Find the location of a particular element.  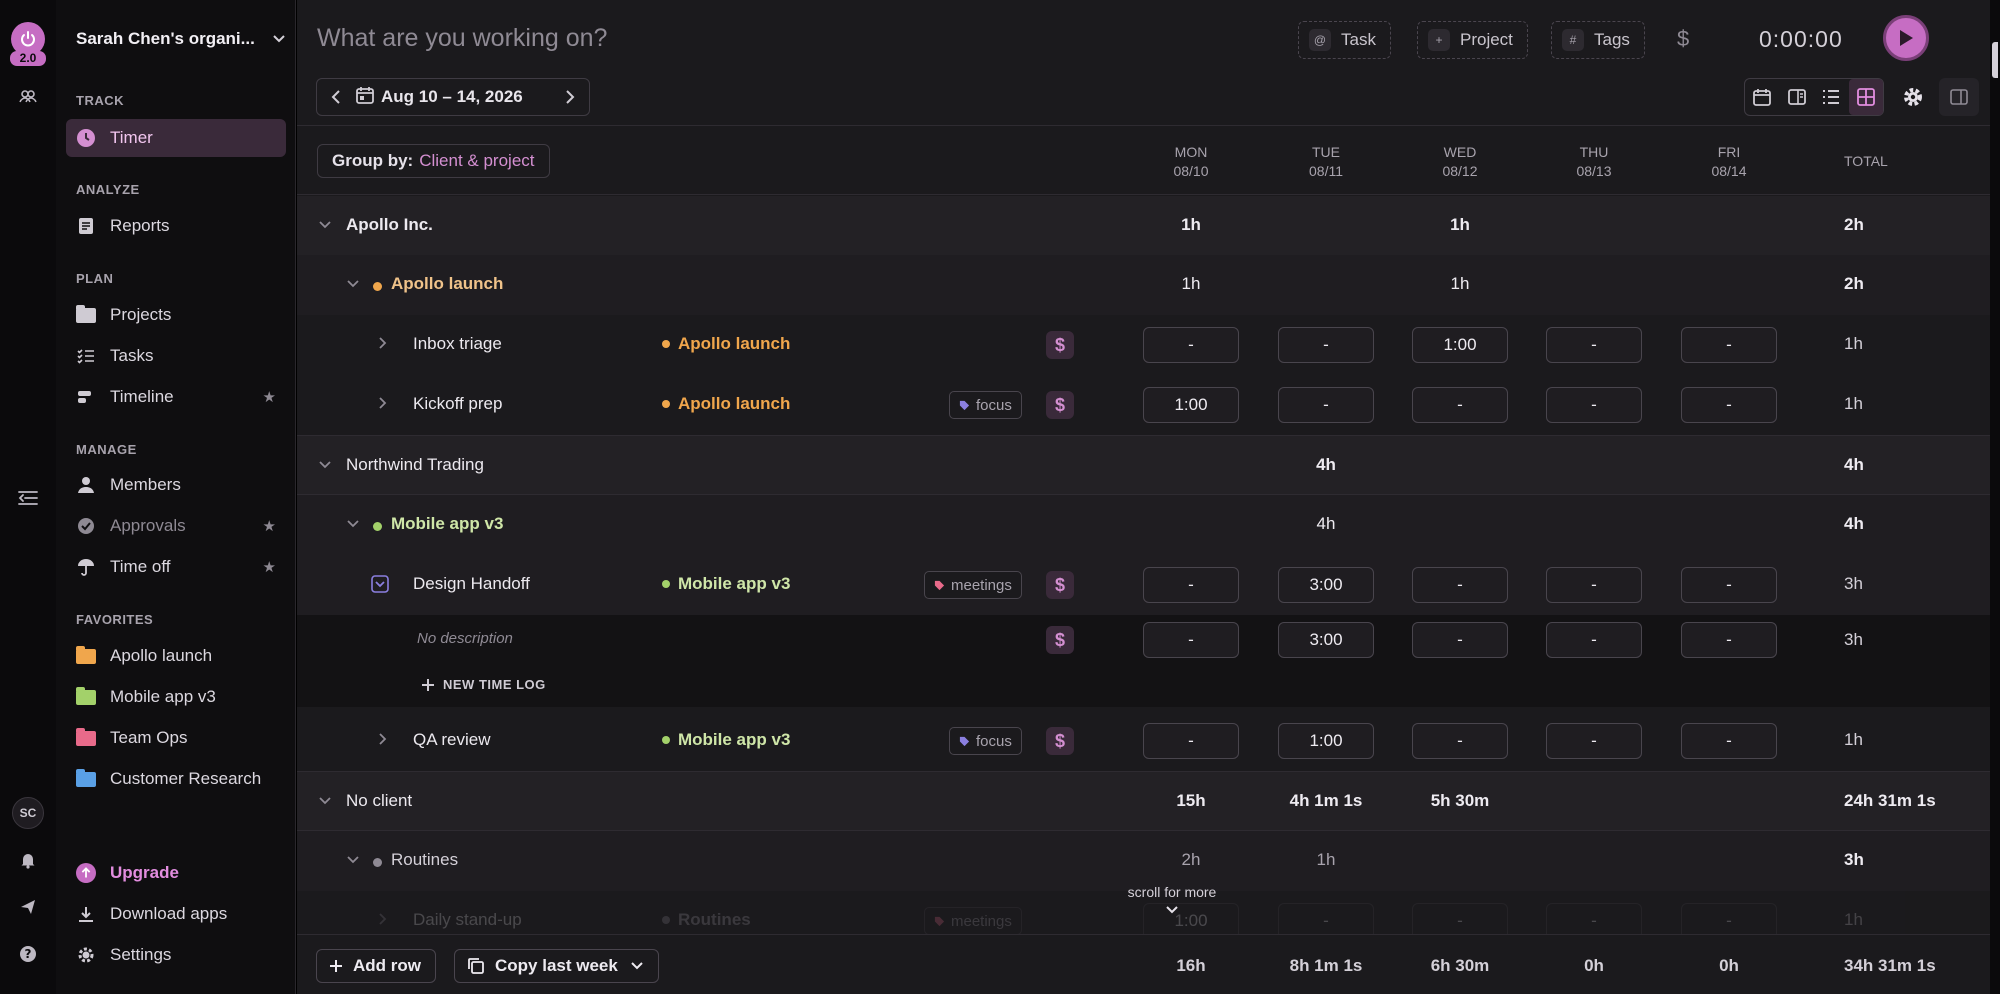

project-row: Apollo launch 1h 1h 2h is located at coordinates (1148, 285).